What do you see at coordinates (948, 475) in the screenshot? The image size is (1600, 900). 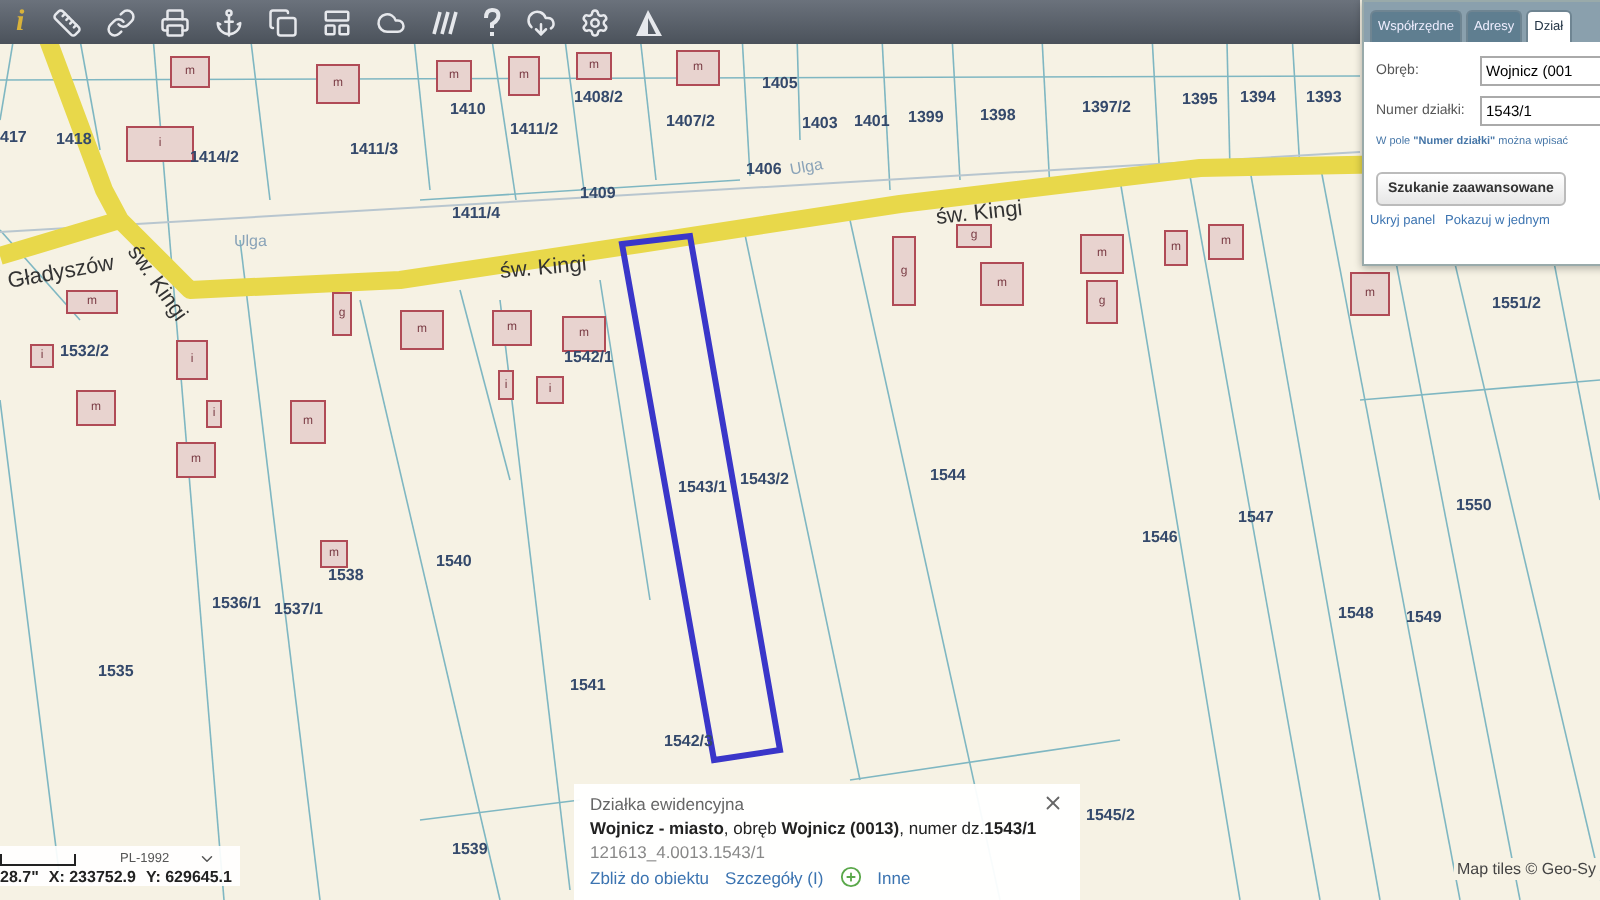 I see `parcel-number: 1544` at bounding box center [948, 475].